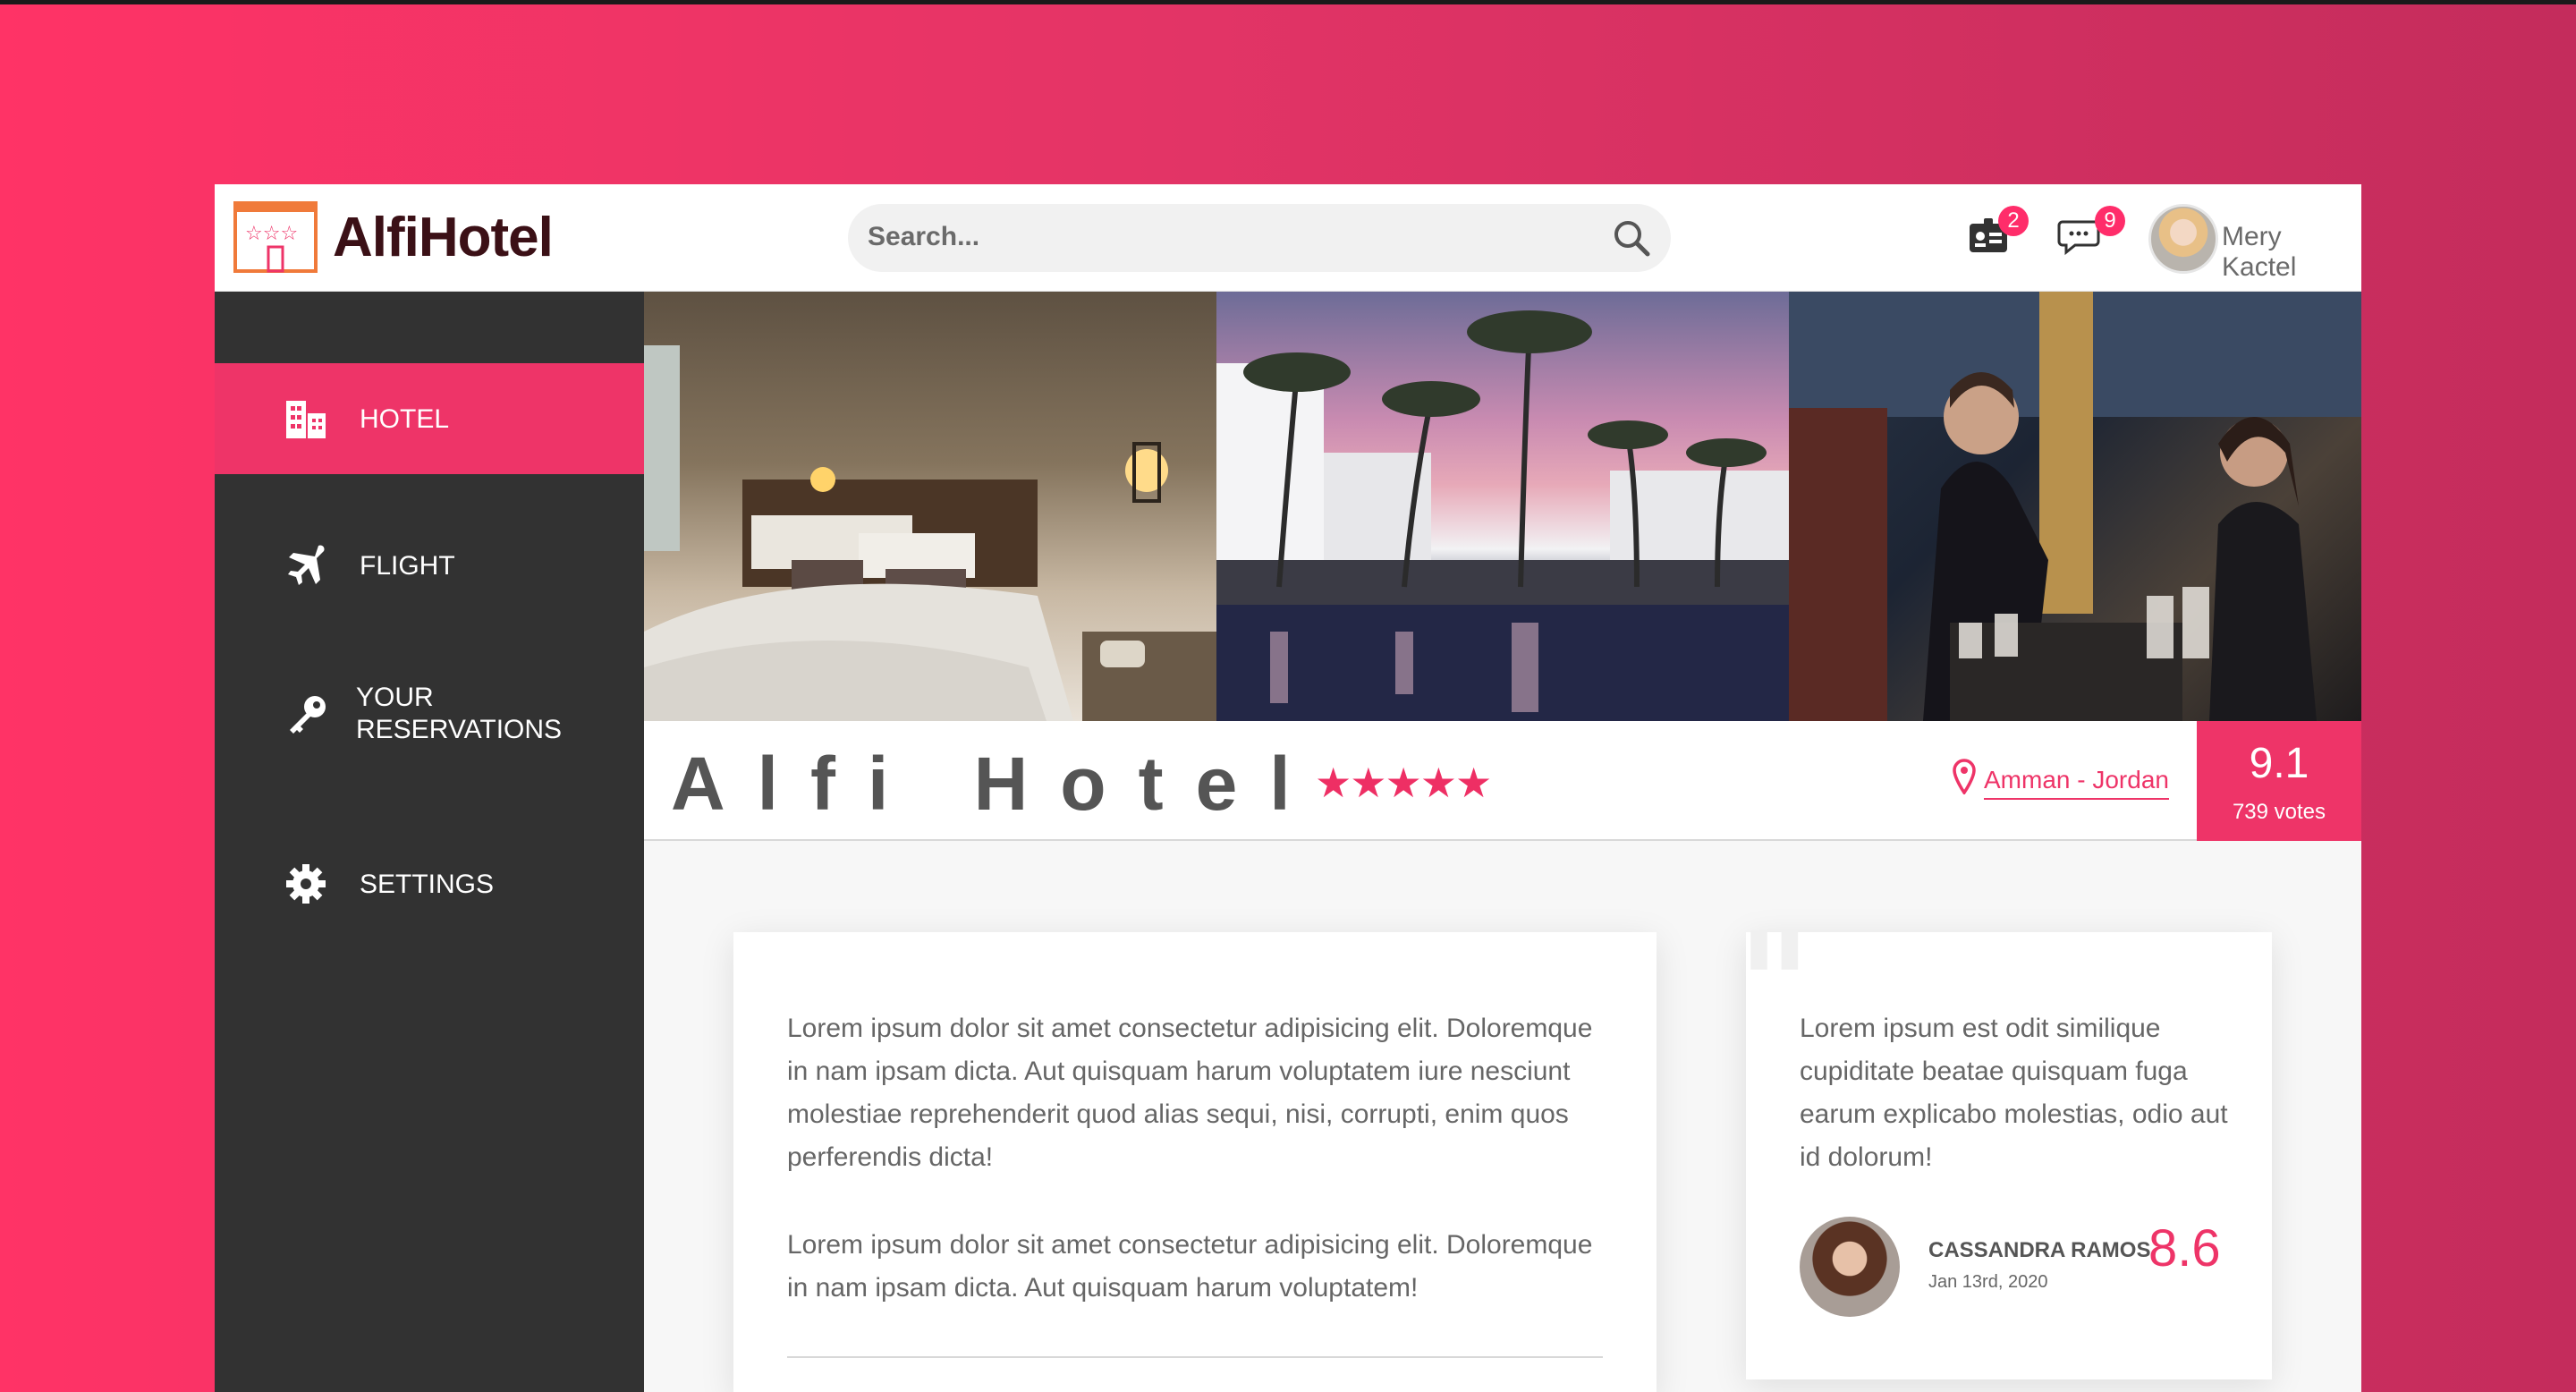 Image resolution: width=2576 pixels, height=1392 pixels. I want to click on divider, so click(1195, 1357).